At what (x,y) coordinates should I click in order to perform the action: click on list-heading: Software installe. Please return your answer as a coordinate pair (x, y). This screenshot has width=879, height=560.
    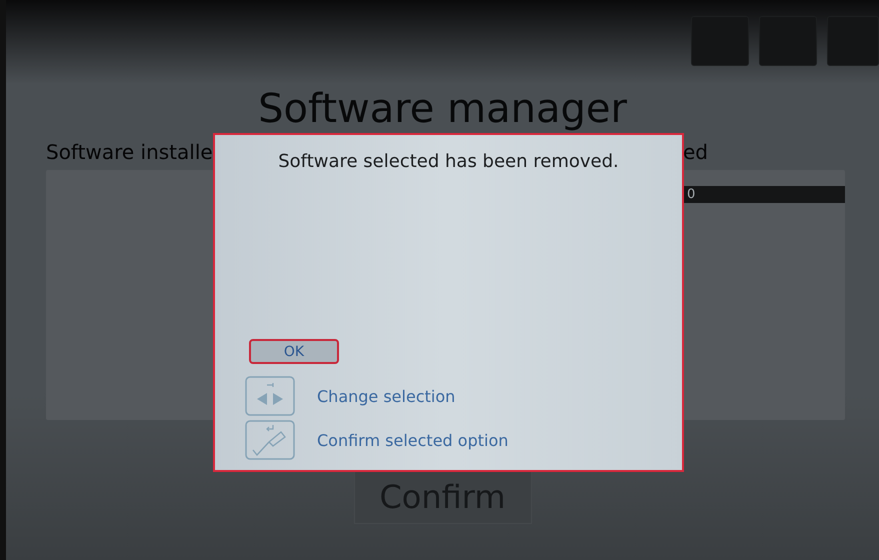
    Looking at the image, I should click on (130, 152).